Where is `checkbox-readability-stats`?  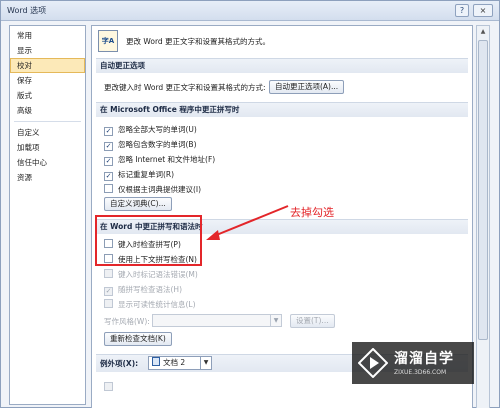 checkbox-readability-stats is located at coordinates (108, 303).